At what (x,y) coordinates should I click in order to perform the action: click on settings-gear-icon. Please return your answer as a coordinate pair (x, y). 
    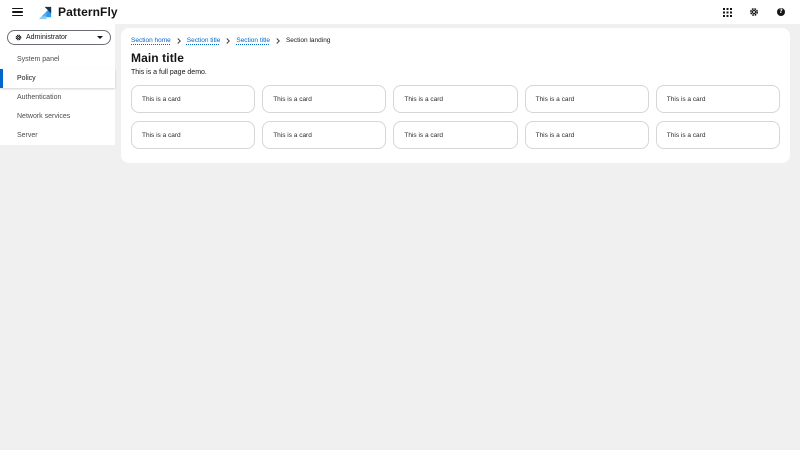
    Looking at the image, I should click on (754, 12).